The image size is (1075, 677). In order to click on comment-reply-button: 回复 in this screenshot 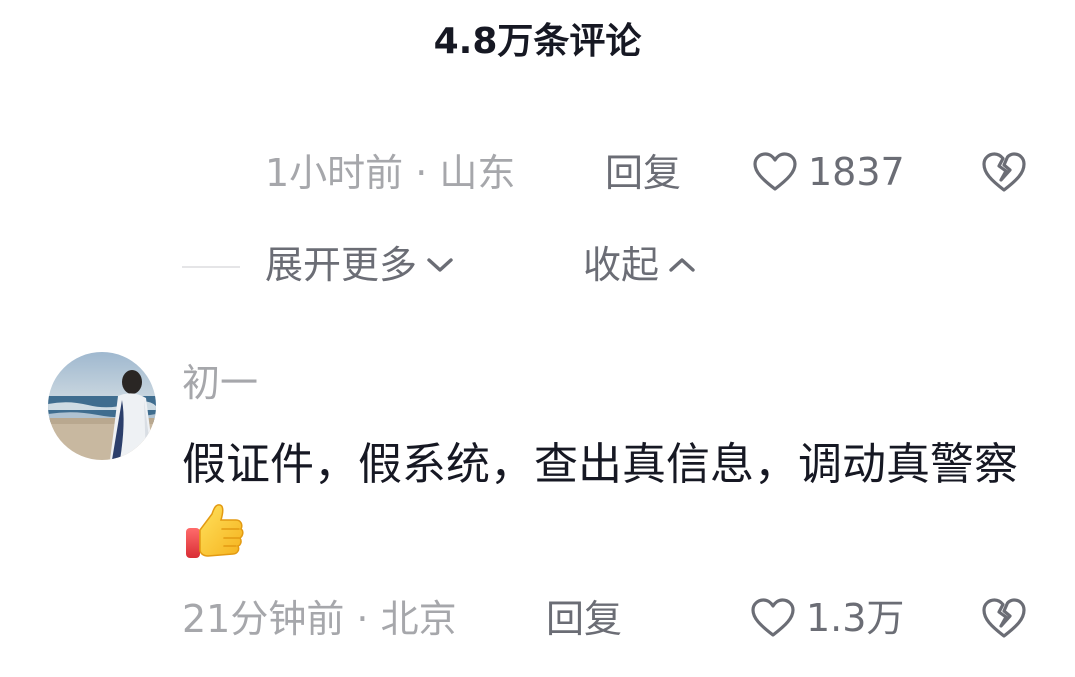, I will do `click(584, 619)`.